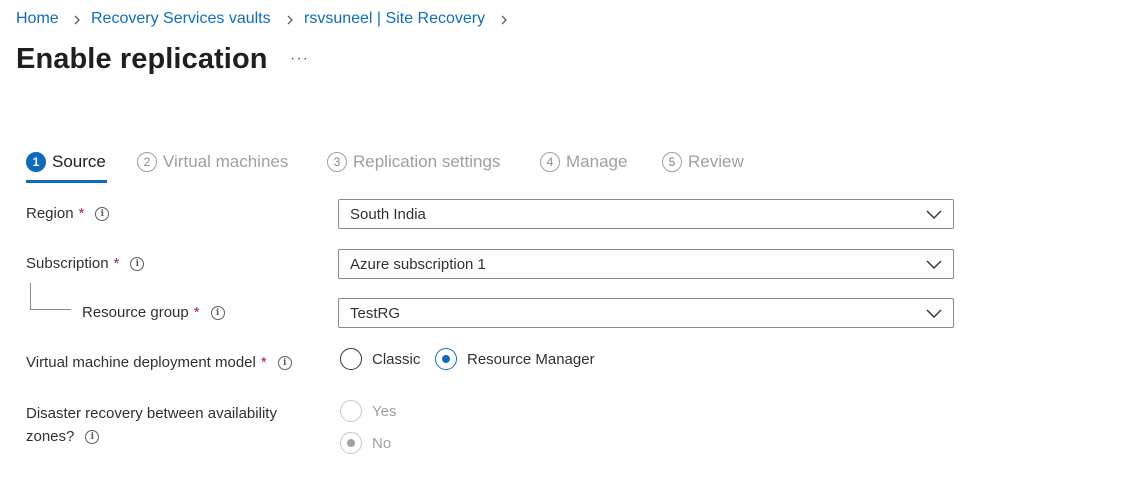 The image size is (1123, 492). What do you see at coordinates (597, 161) in the screenshot?
I see `step-label: Manage` at bounding box center [597, 161].